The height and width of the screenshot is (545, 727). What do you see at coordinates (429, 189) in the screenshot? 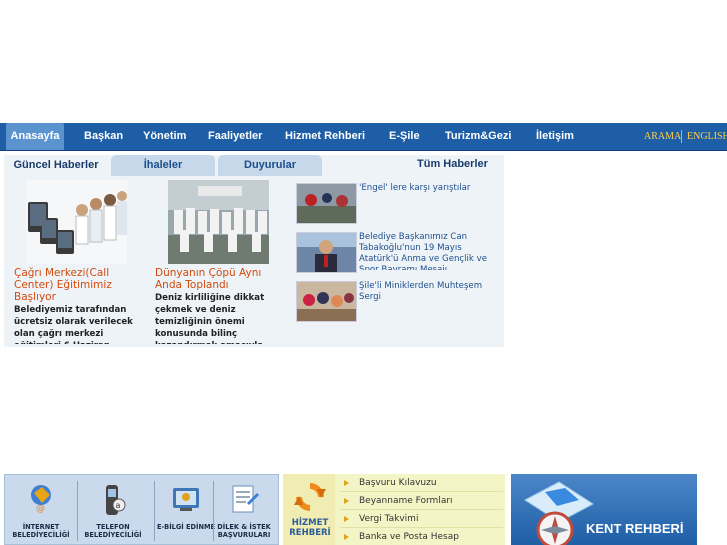
I see `side-news-link: 'Engel' lere karşı yarıştılar` at bounding box center [429, 189].